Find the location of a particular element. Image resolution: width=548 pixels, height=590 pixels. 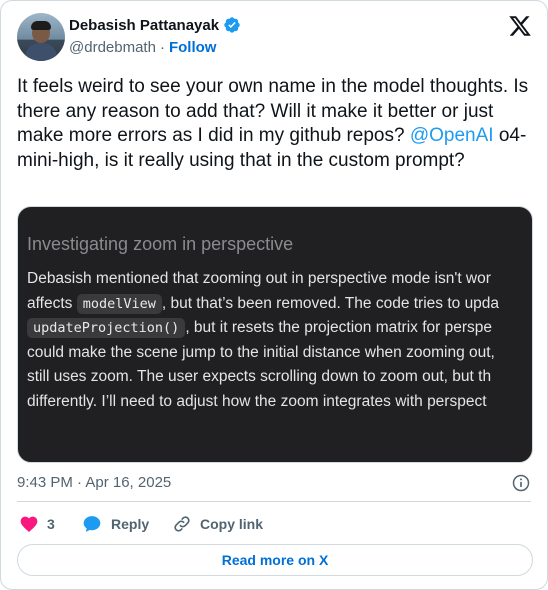

like-button: 3 is located at coordinates (37, 524).